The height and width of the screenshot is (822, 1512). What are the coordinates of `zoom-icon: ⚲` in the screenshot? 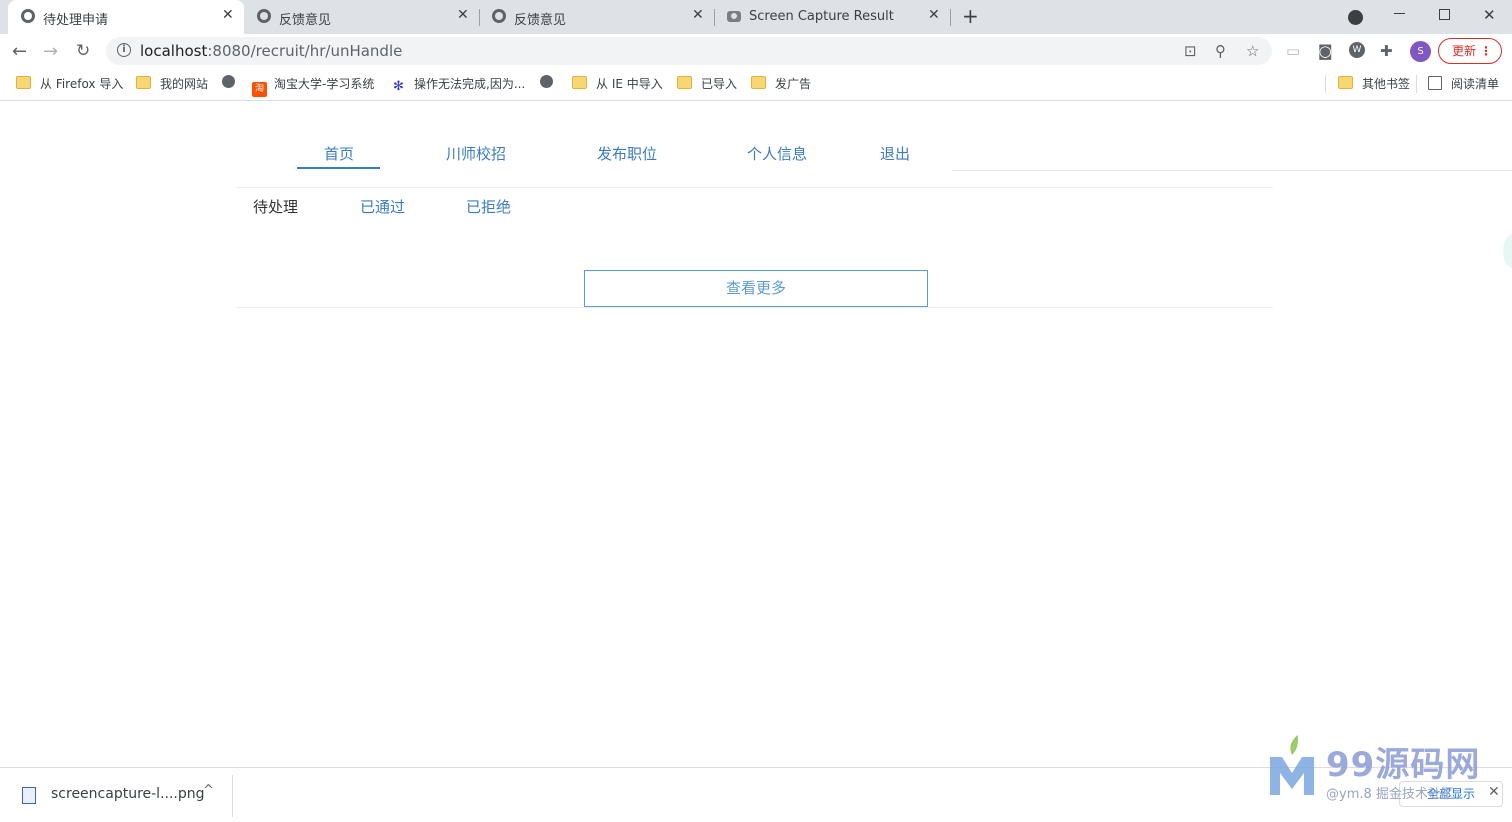 It's located at (1220, 51).